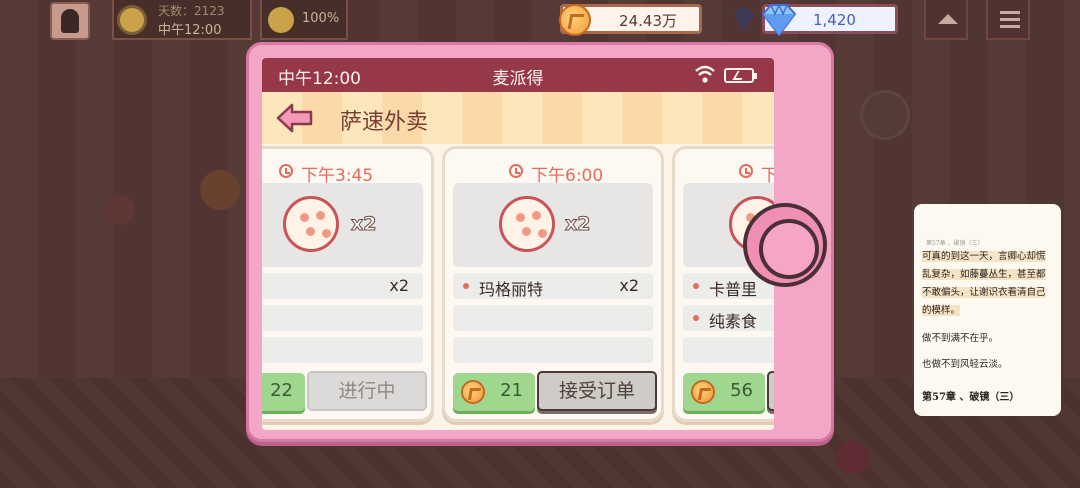 This screenshot has height=488, width=1080. What do you see at coordinates (281, 20) in the screenshot?
I see `smiley-icon` at bounding box center [281, 20].